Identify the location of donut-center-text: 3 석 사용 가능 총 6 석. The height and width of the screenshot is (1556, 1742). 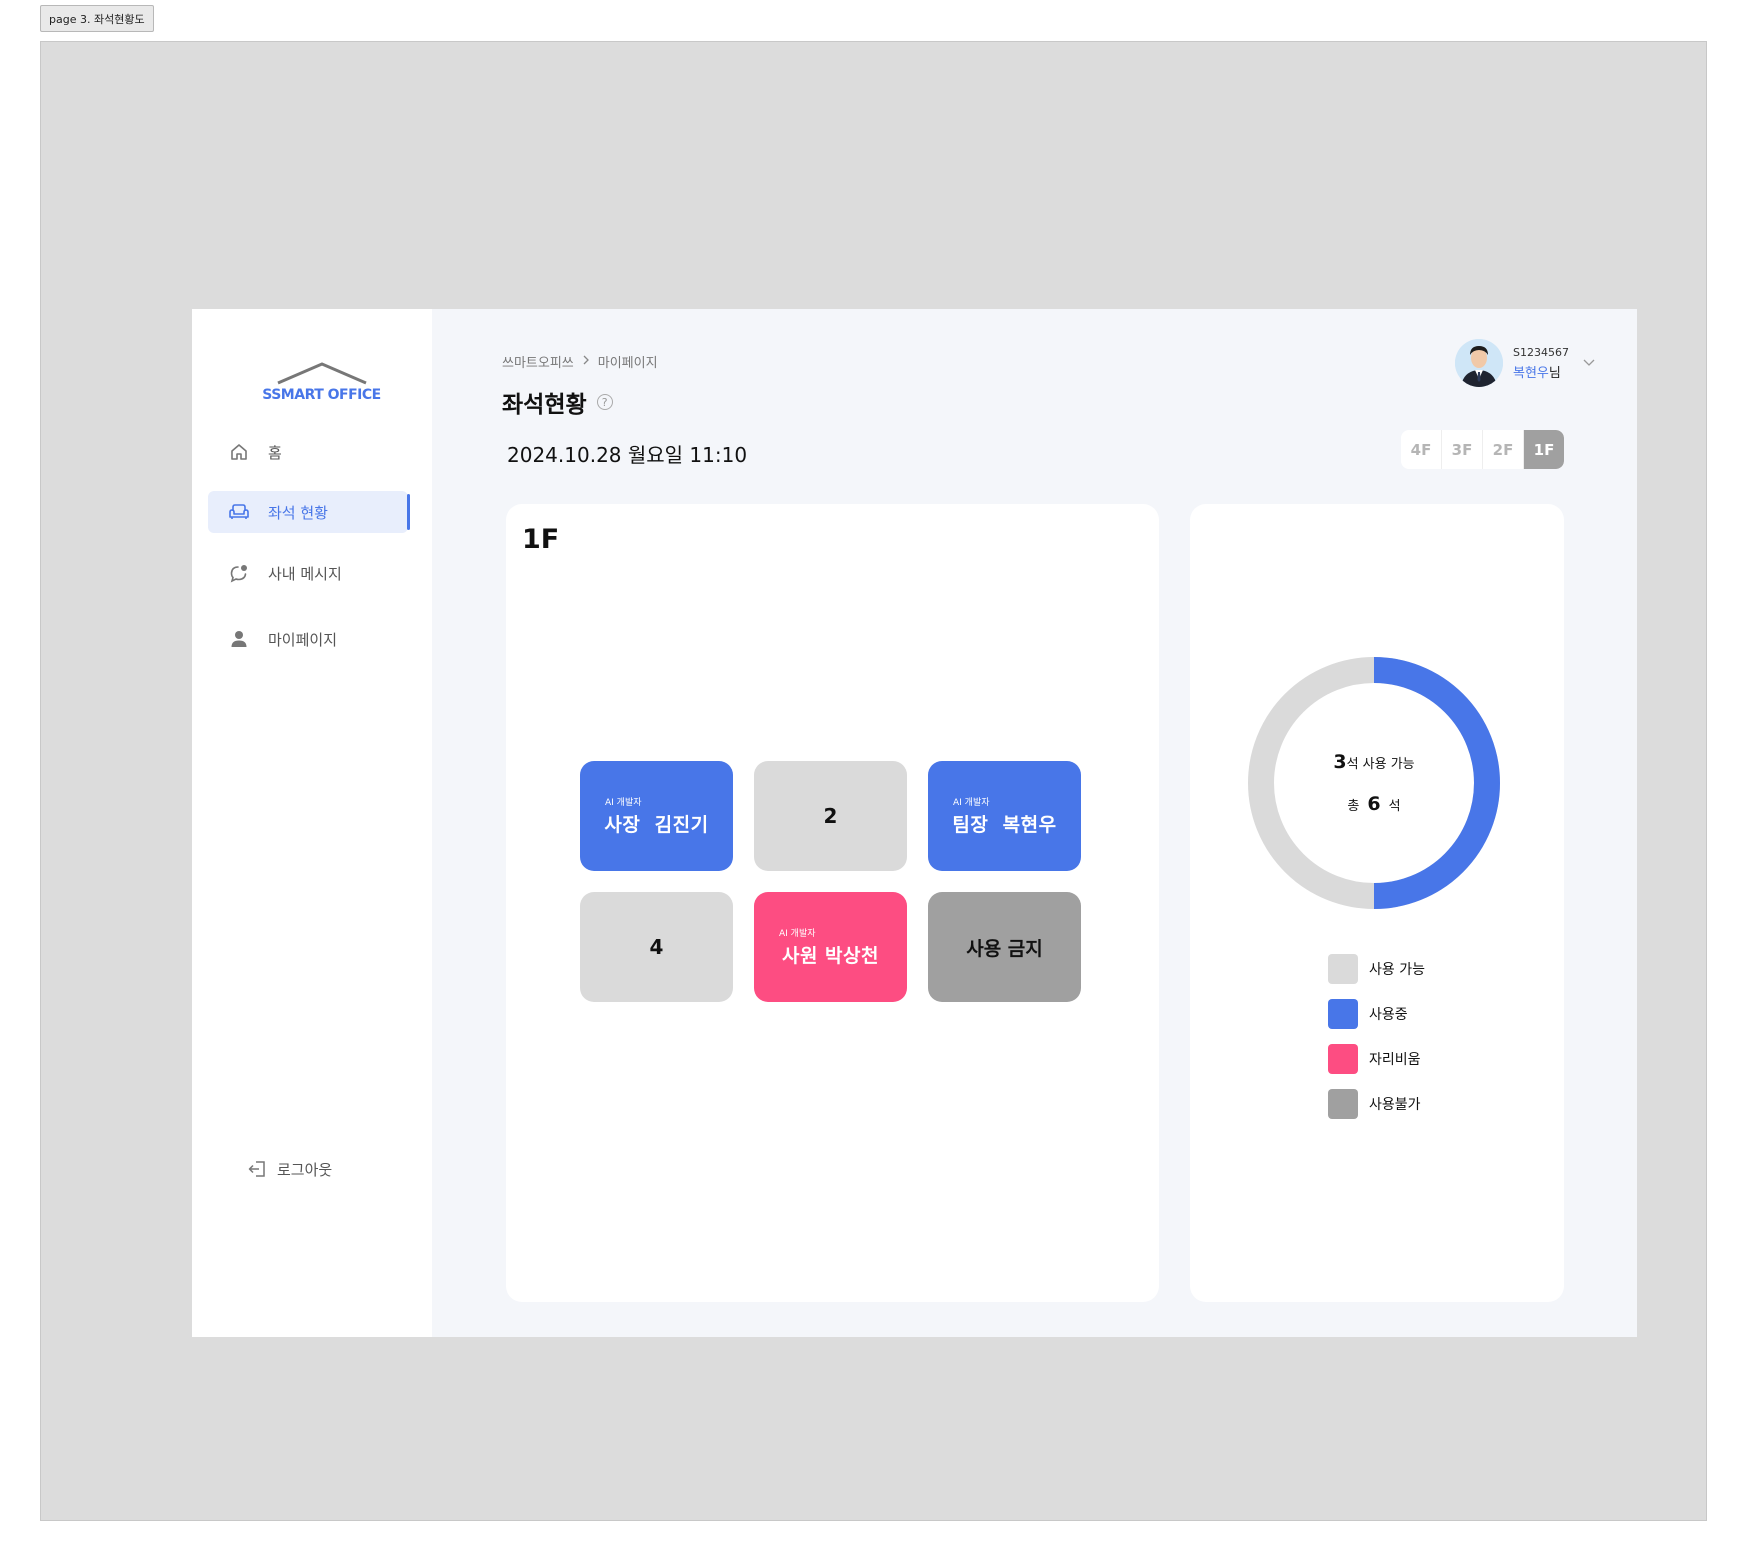
(1374, 783).